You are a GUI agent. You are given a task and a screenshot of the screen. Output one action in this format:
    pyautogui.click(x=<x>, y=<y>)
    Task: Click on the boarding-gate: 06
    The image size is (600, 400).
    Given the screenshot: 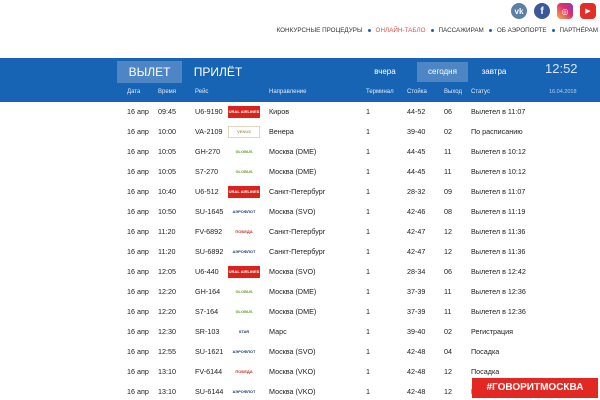 What is the action you would take?
    pyautogui.click(x=448, y=271)
    